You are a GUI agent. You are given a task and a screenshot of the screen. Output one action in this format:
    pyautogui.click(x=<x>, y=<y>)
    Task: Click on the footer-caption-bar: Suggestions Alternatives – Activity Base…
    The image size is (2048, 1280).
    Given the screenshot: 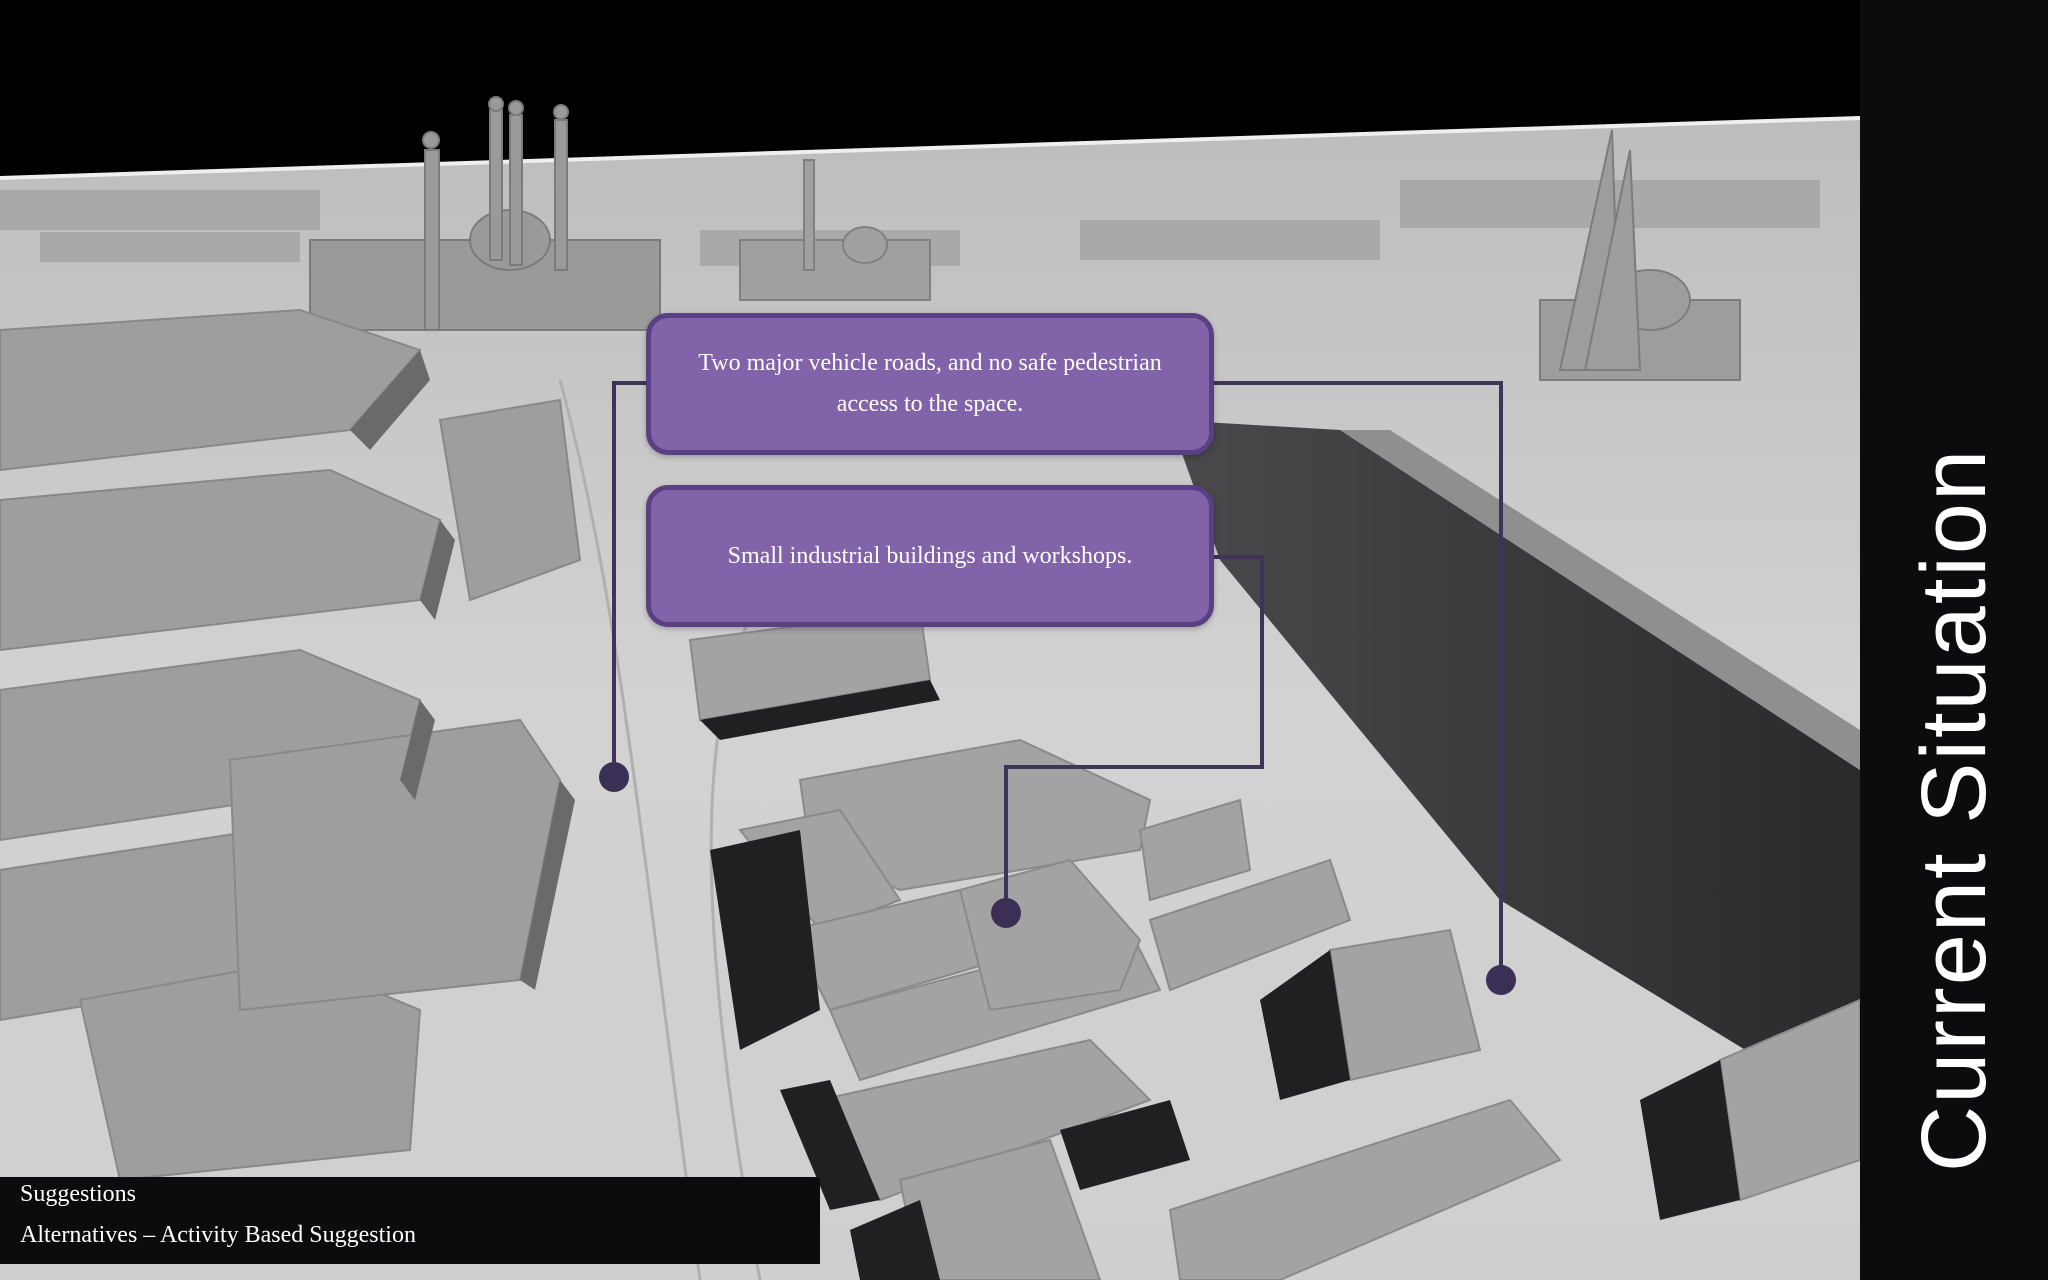 What is the action you would take?
    pyautogui.click(x=410, y=1220)
    